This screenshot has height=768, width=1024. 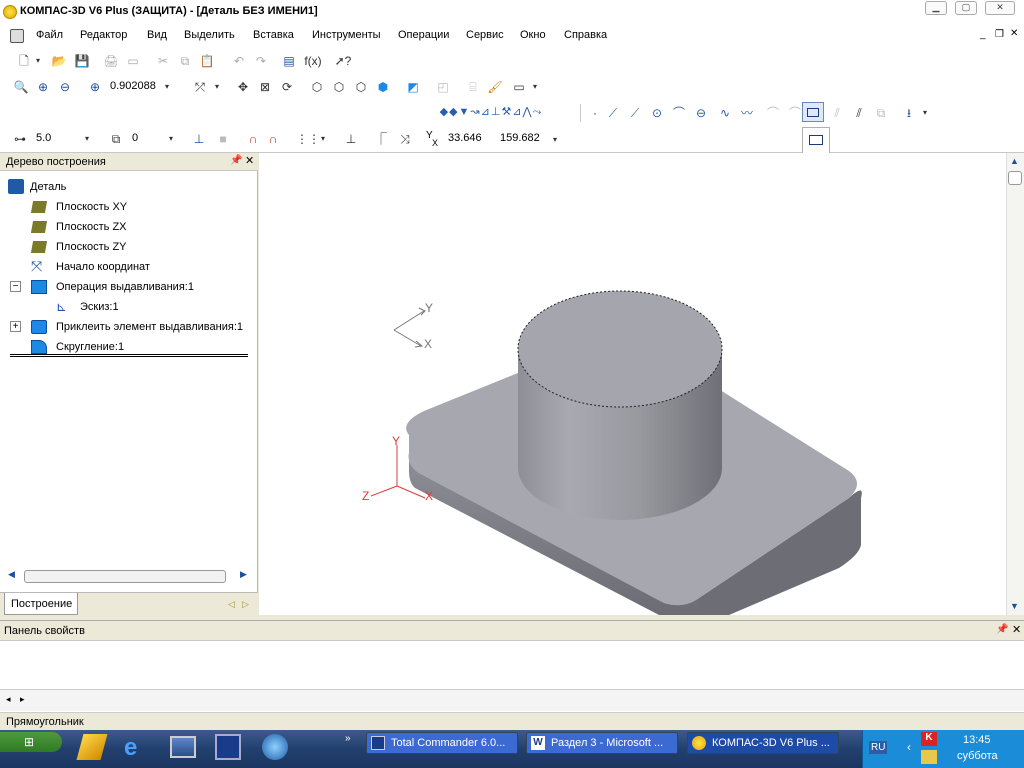 I want to click on function-icon: f(x), so click(x=313, y=61).